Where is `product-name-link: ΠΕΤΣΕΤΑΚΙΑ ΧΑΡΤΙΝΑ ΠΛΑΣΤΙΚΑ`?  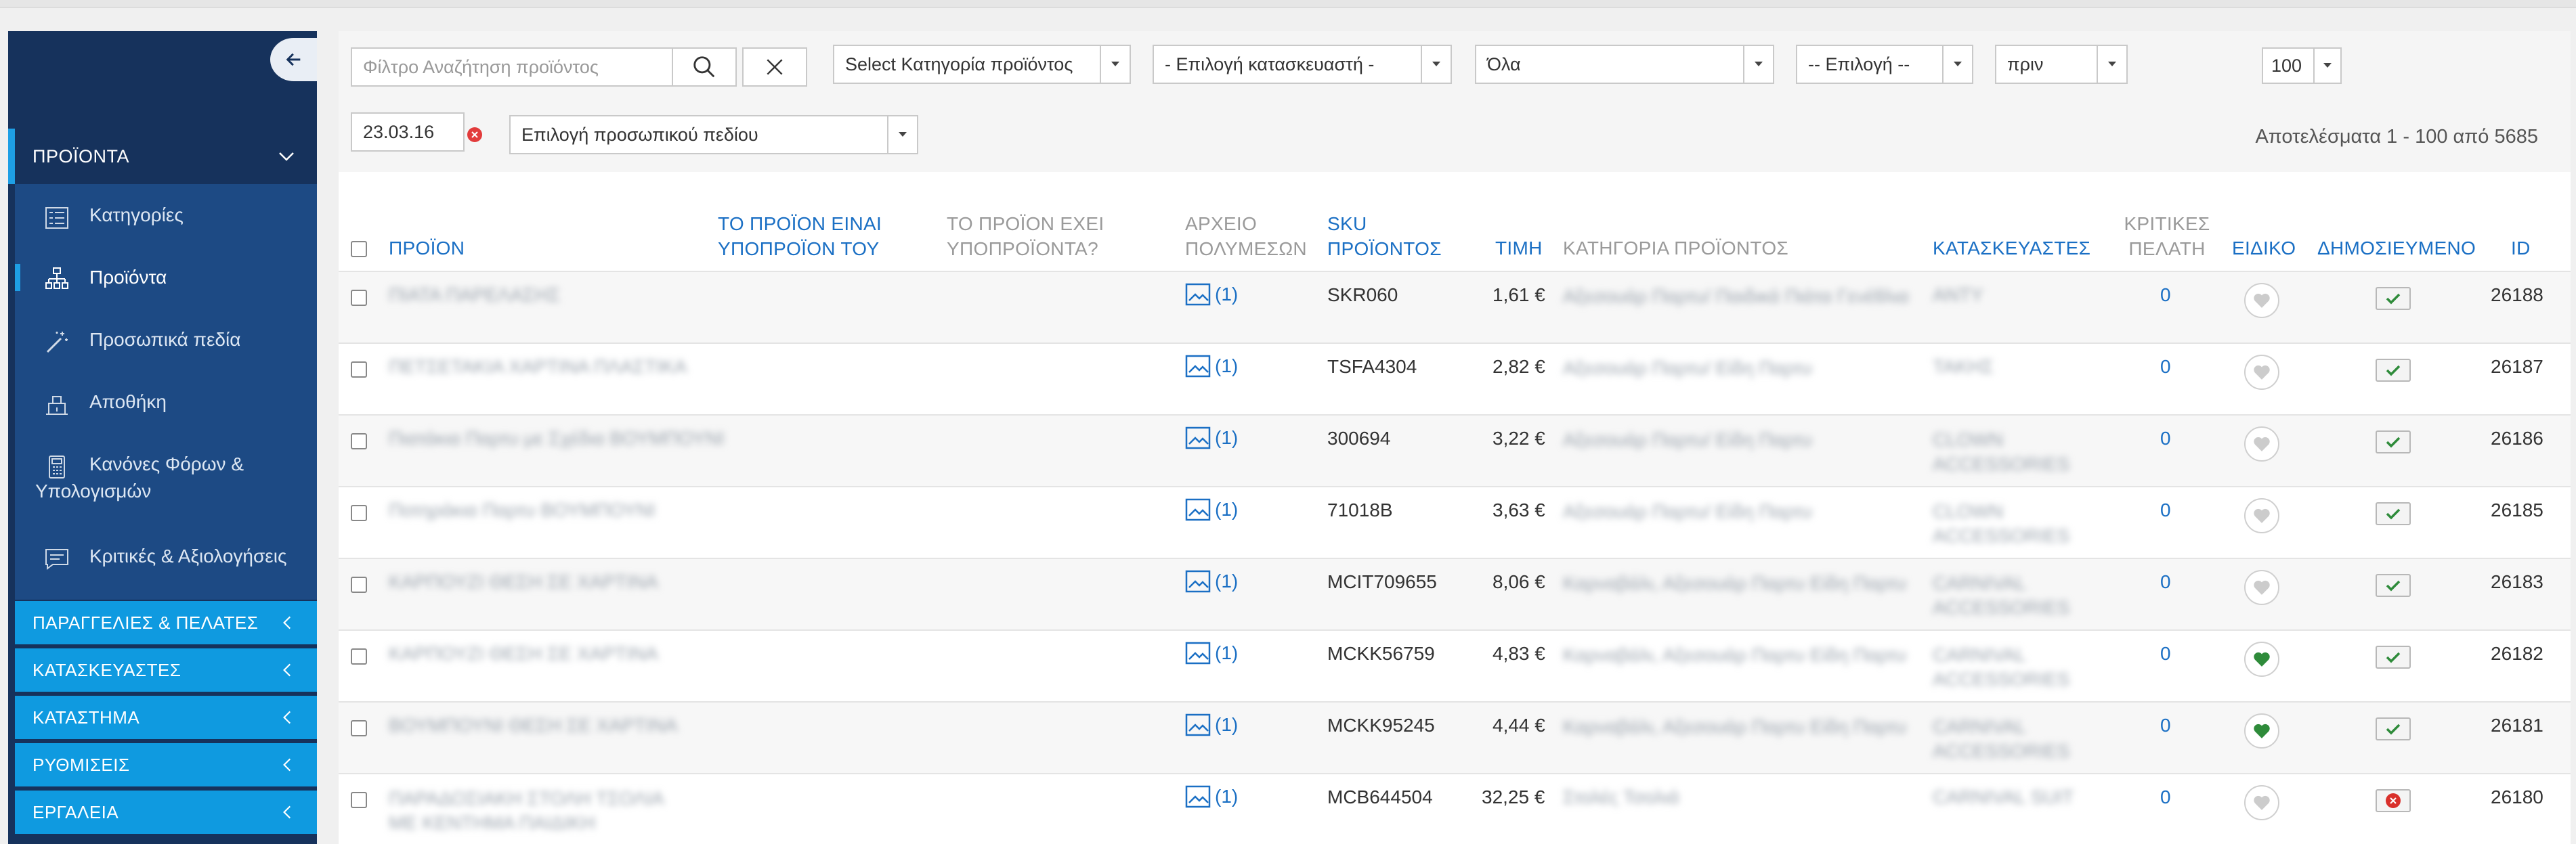
product-name-link: ΠΕΤΣΕΤΑΚΙΑ ΧΑΡΤΙΝΑ ΠΛΑΣΤΙΚΑ is located at coordinates (538, 367).